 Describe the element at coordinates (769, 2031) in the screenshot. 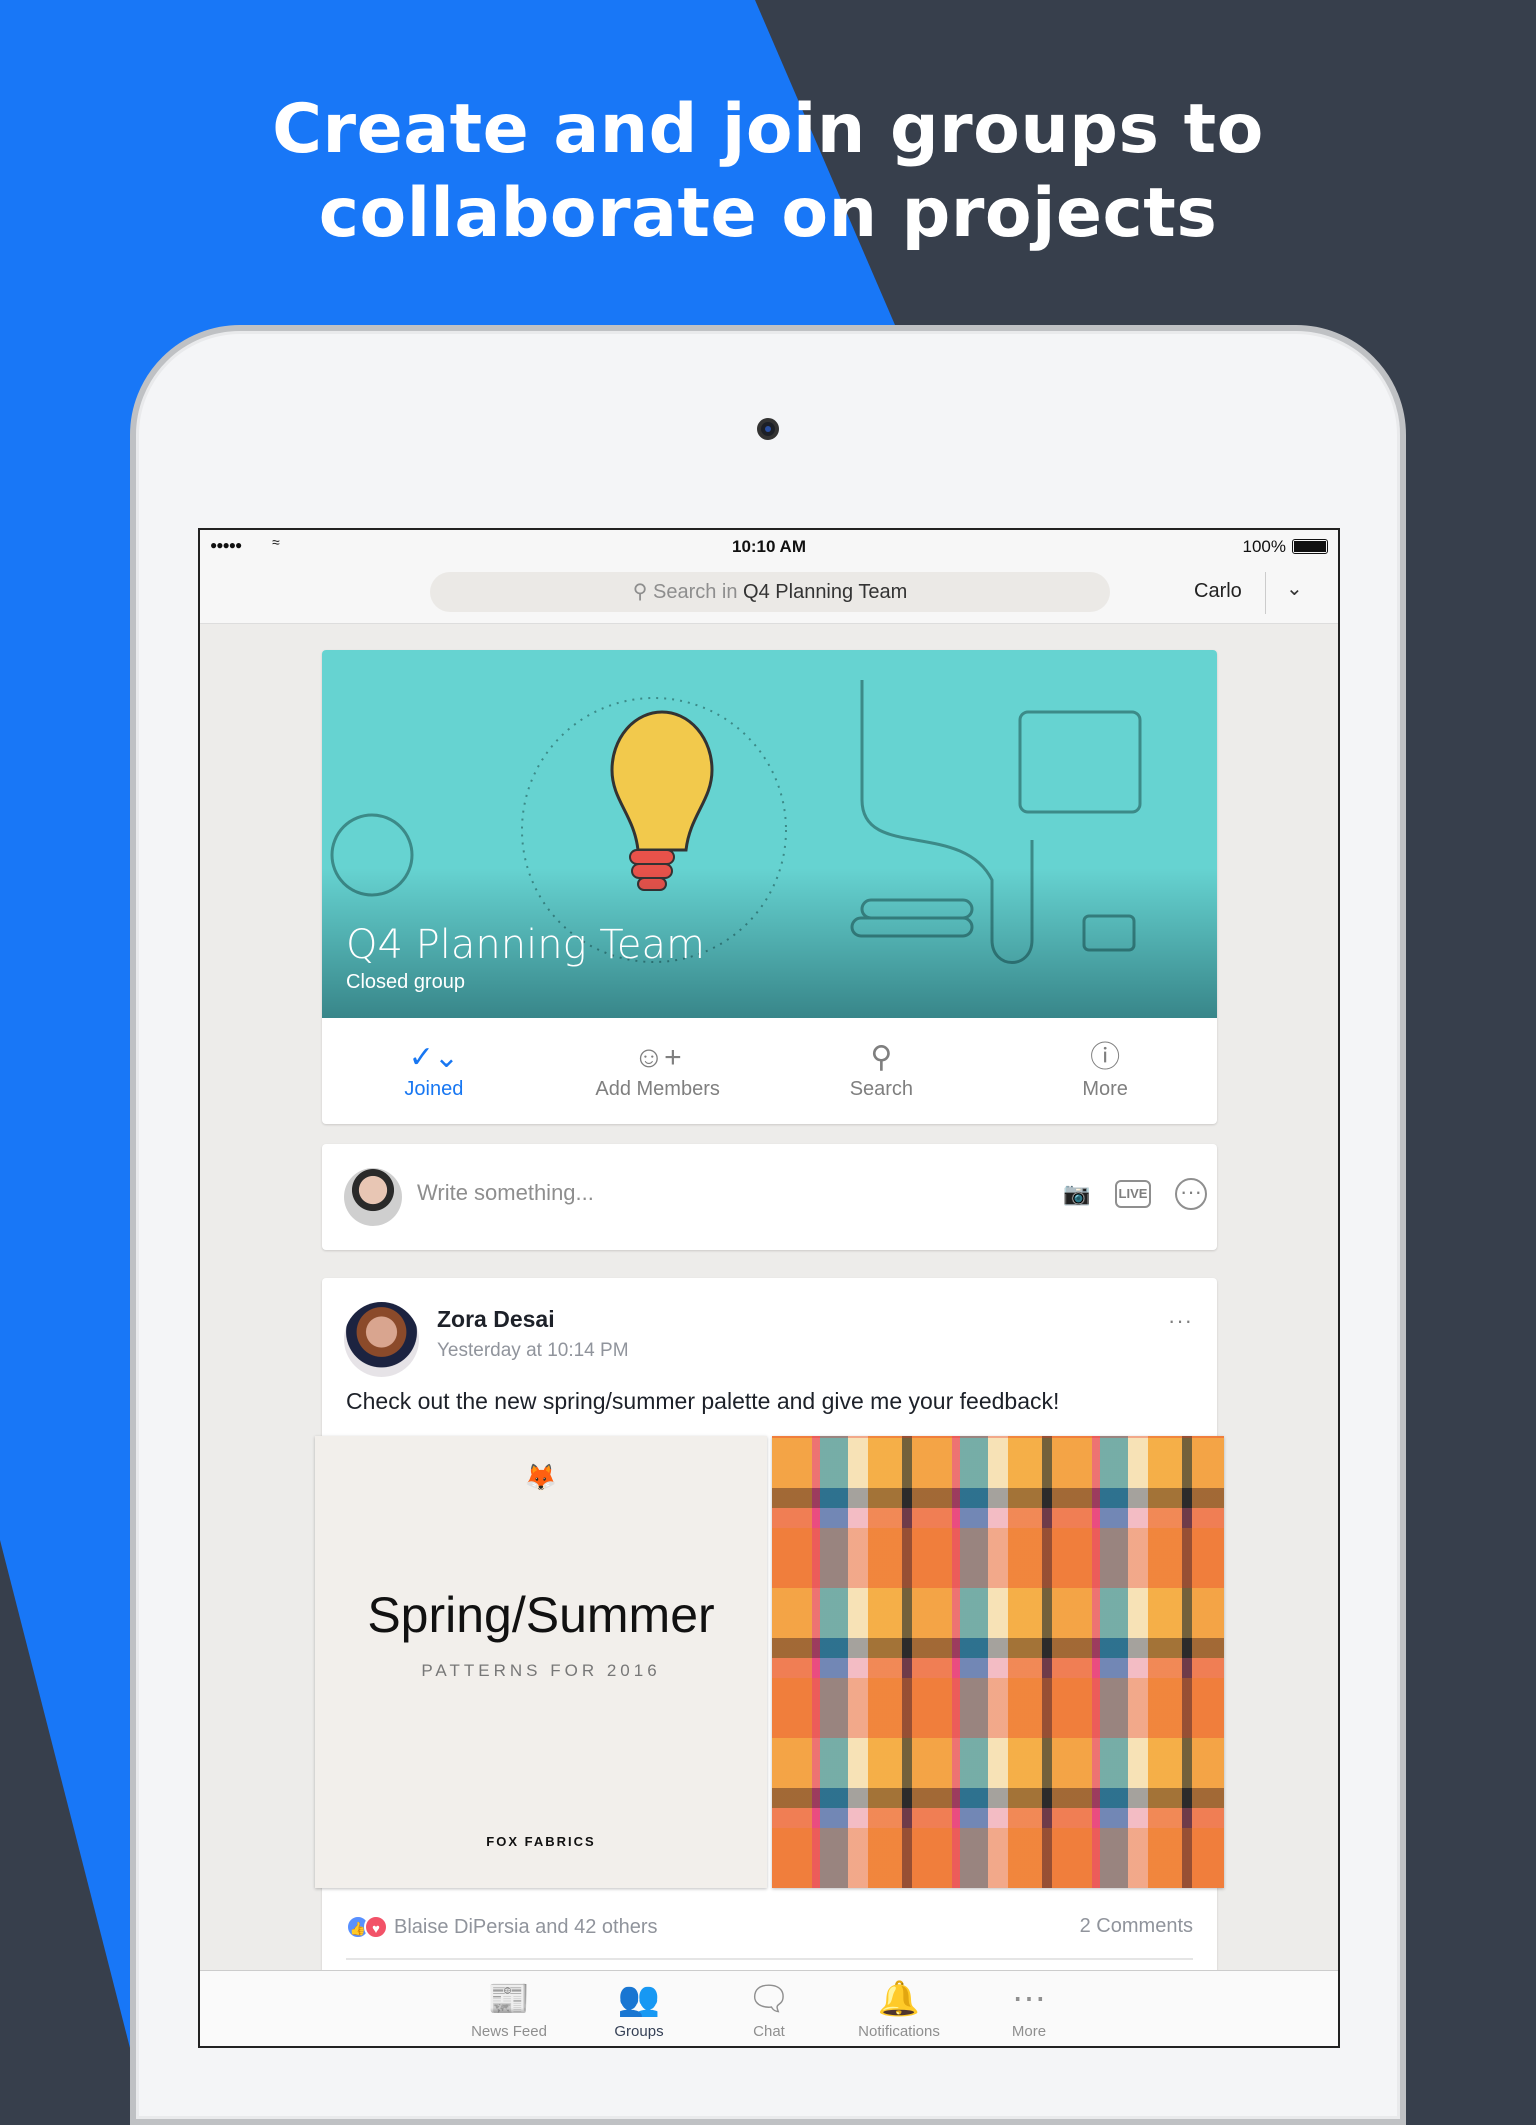

I see `tab-label: Chat` at that location.